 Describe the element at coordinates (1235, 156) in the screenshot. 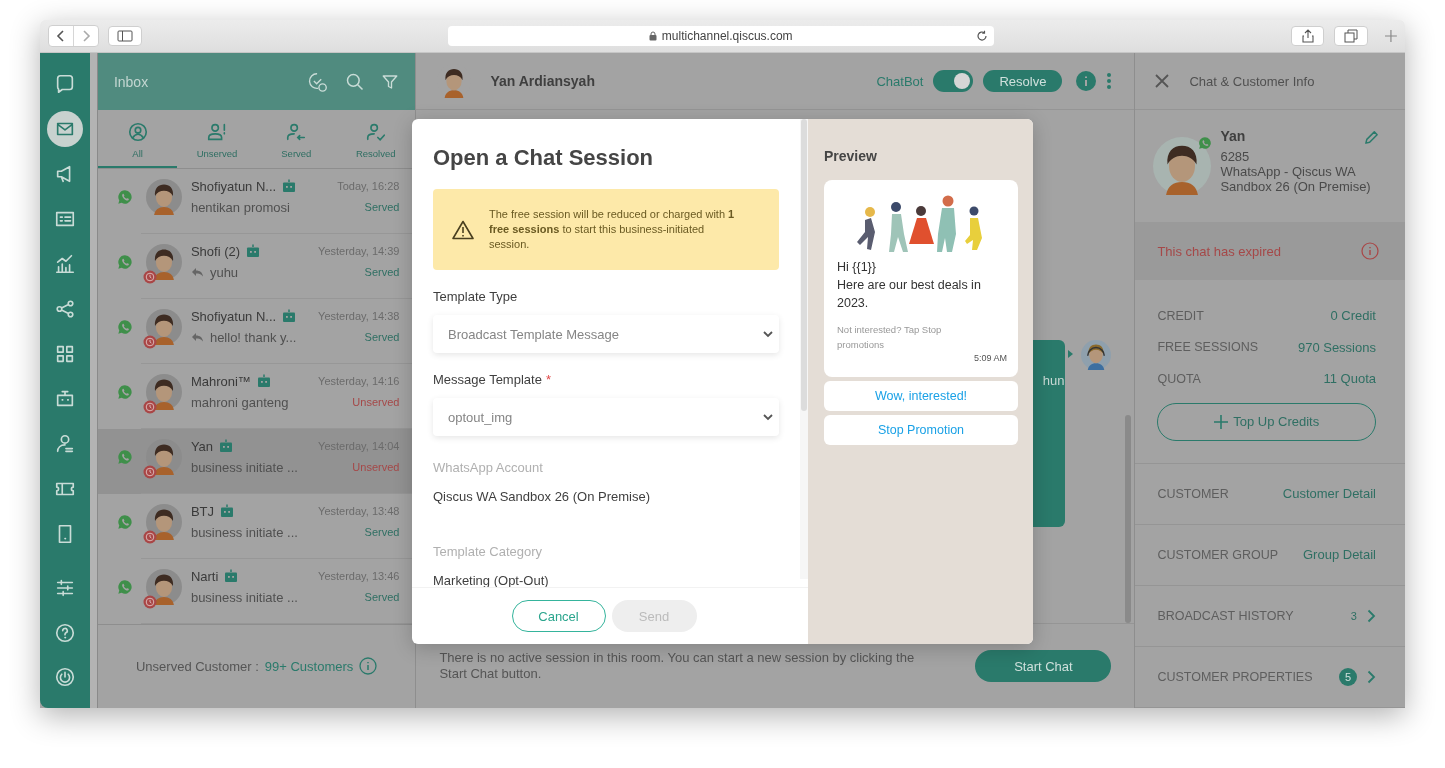

I see `customer-phone: 6285` at that location.